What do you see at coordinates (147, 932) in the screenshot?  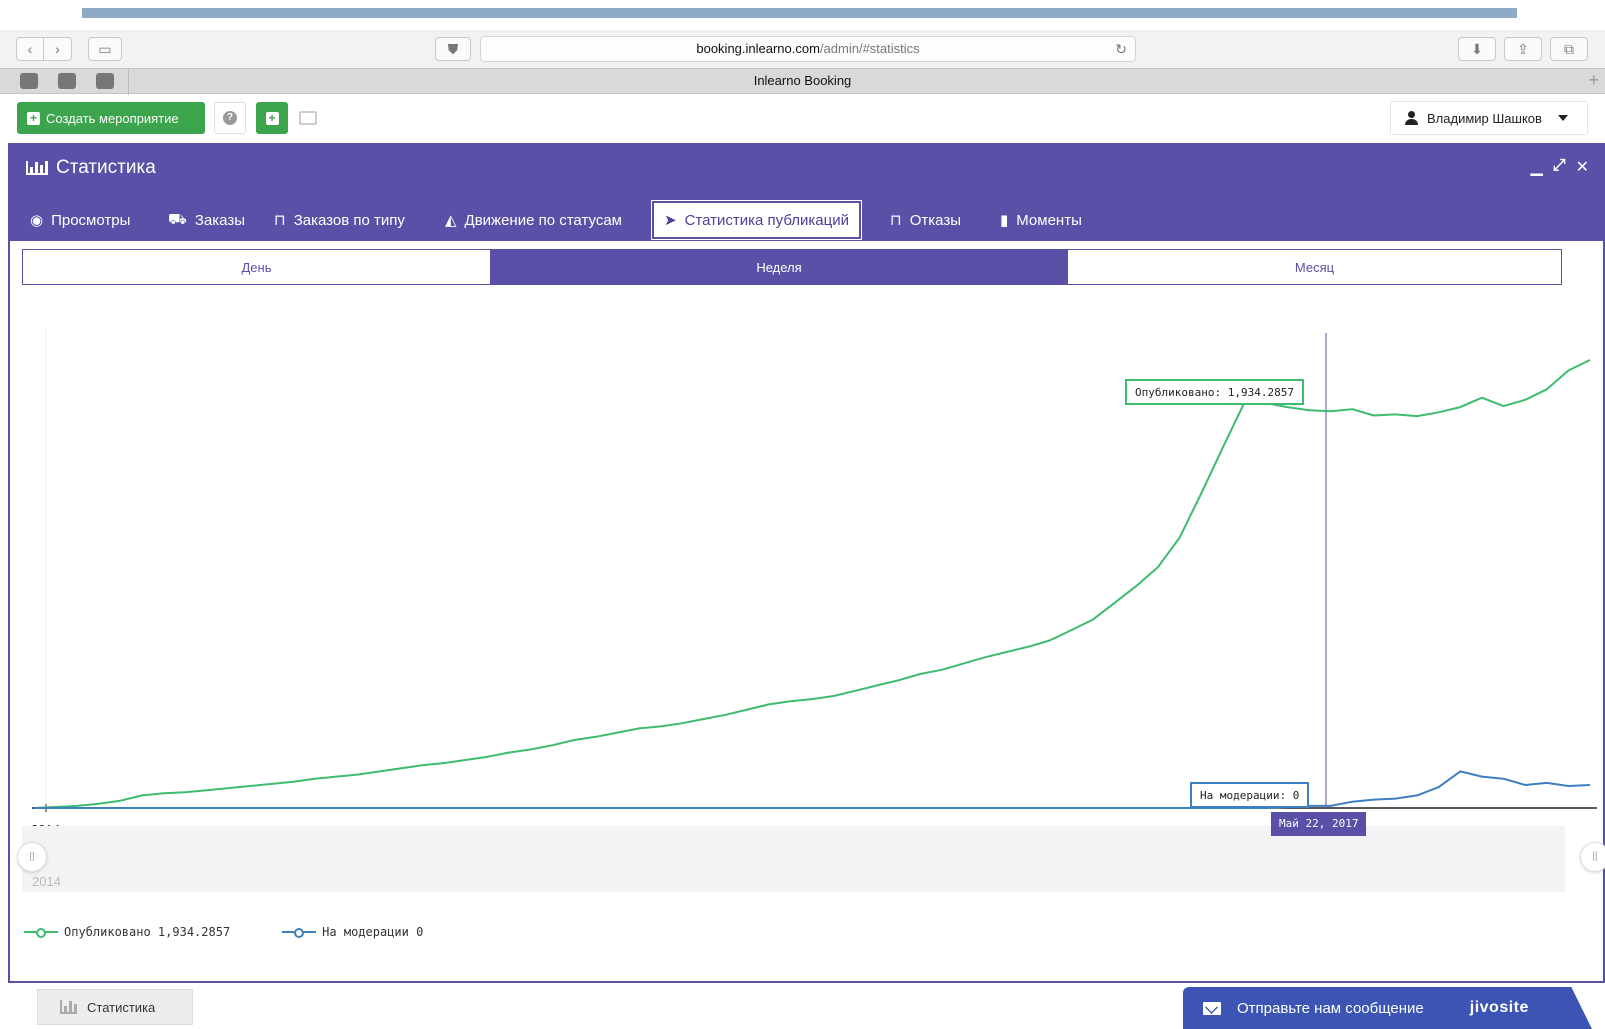 I see `legend-label: Опубликовано 1,934.2857` at bounding box center [147, 932].